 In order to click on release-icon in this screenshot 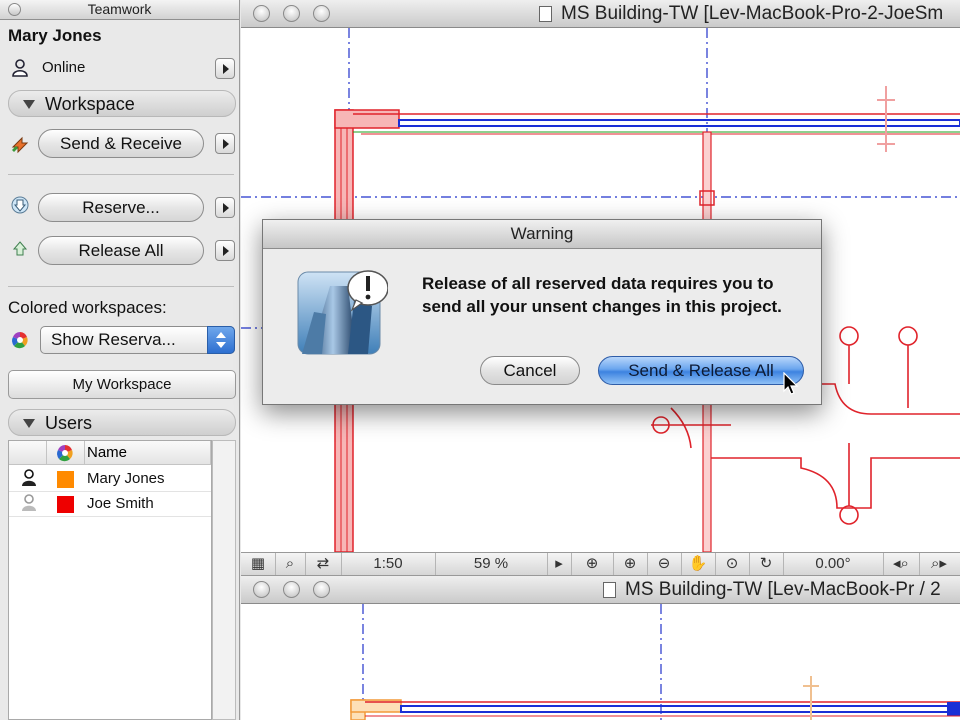, I will do `click(20, 250)`.